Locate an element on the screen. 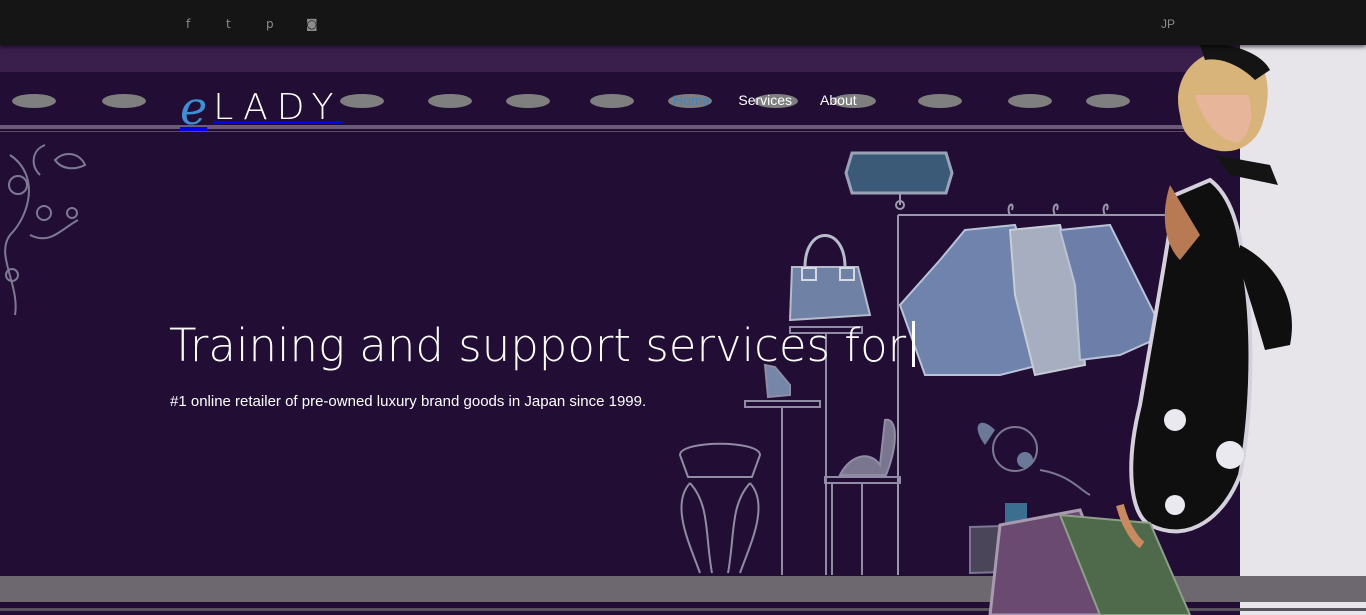 The width and height of the screenshot is (1366, 615). logo-text: LADY is located at coordinates (278, 107).